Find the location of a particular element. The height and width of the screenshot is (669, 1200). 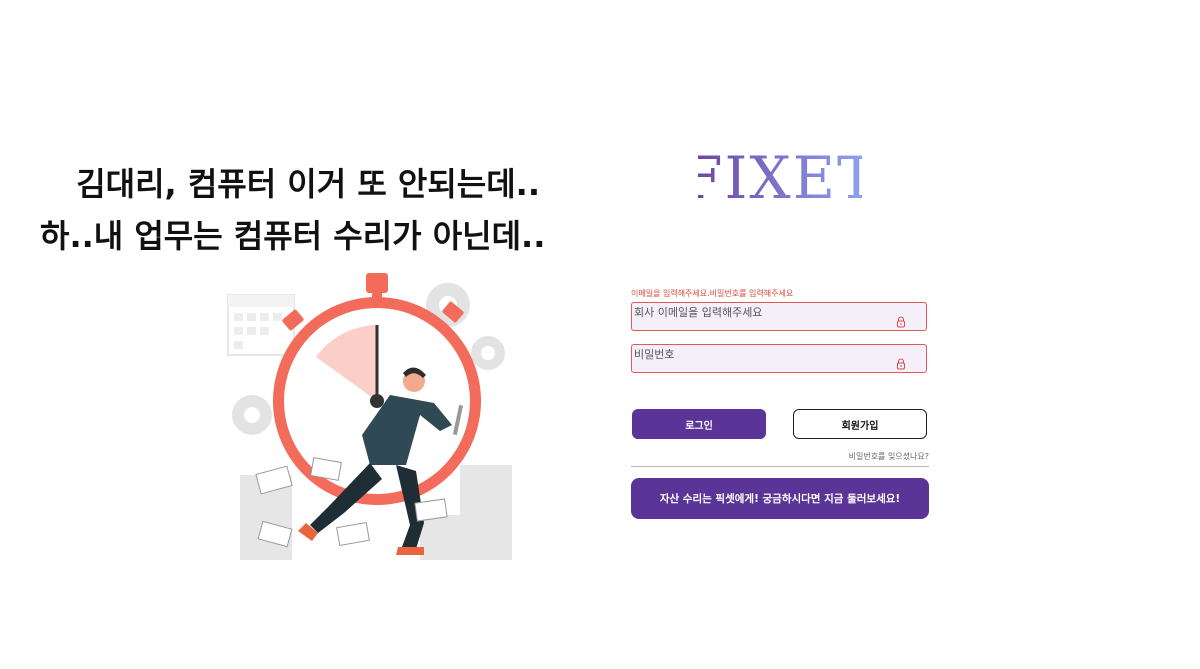

email-field is located at coordinates (779, 315).